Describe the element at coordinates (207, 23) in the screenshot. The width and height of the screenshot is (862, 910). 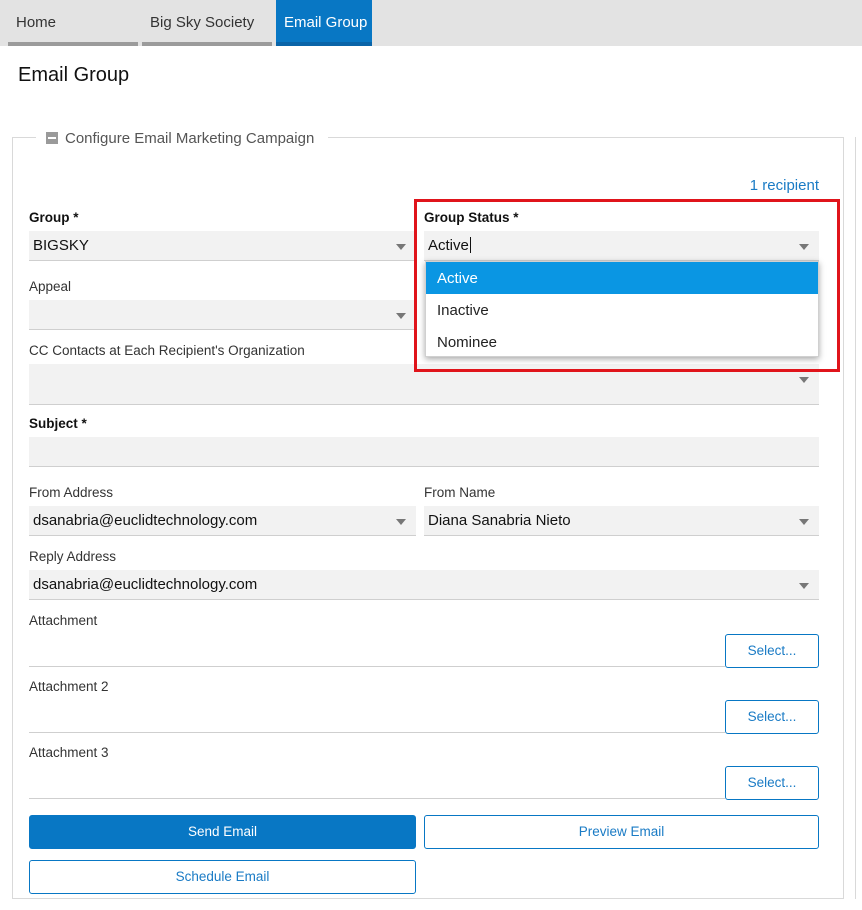
I see `tab-big-sky-society: Big Sky Society` at that location.